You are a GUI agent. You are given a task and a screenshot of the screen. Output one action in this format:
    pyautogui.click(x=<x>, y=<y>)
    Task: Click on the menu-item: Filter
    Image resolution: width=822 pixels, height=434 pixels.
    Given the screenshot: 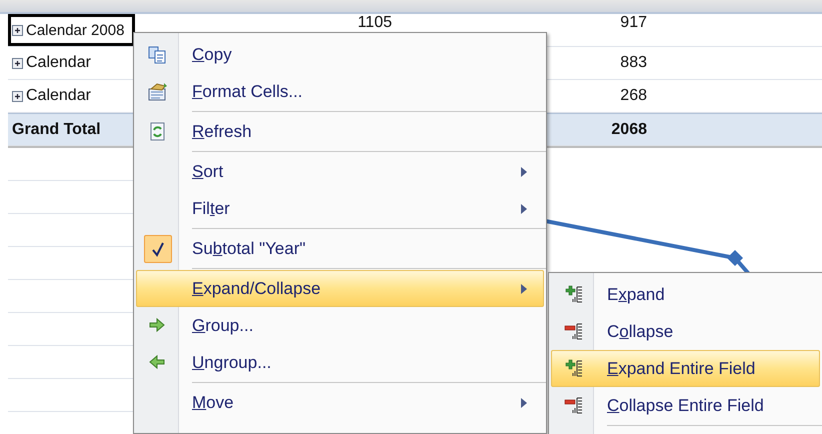 What is the action you would take?
    pyautogui.click(x=340, y=208)
    